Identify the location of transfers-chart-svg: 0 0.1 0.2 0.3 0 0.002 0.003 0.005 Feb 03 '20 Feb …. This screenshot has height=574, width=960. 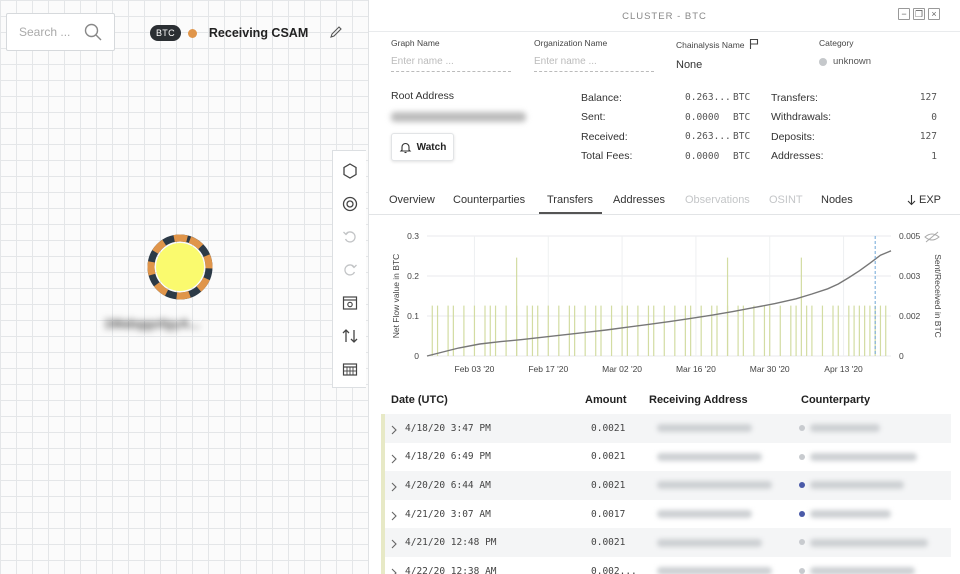
(667, 302).